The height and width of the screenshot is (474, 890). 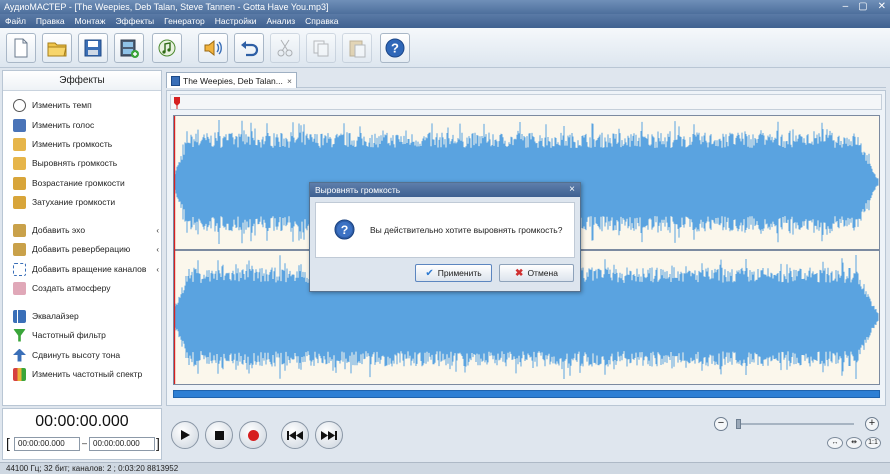 I want to click on rewind-button, so click(x=295, y=435).